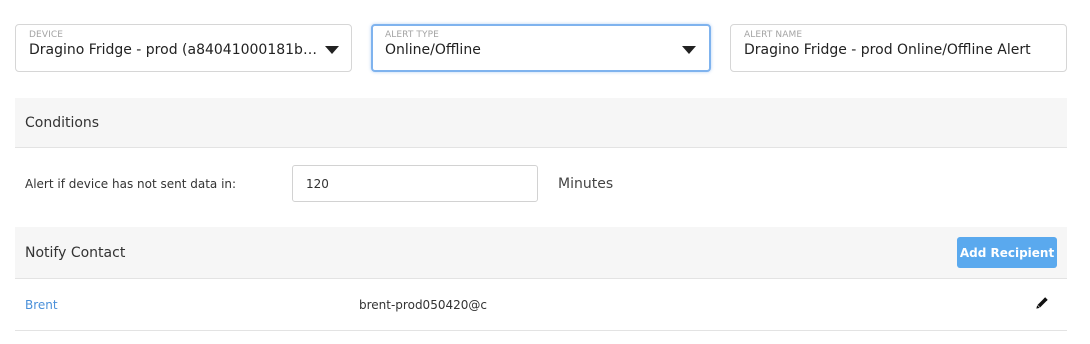 This screenshot has height=344, width=1090. What do you see at coordinates (541, 253) in the screenshot?
I see `notify-contact-header: Notify Contact Add Recipient` at bounding box center [541, 253].